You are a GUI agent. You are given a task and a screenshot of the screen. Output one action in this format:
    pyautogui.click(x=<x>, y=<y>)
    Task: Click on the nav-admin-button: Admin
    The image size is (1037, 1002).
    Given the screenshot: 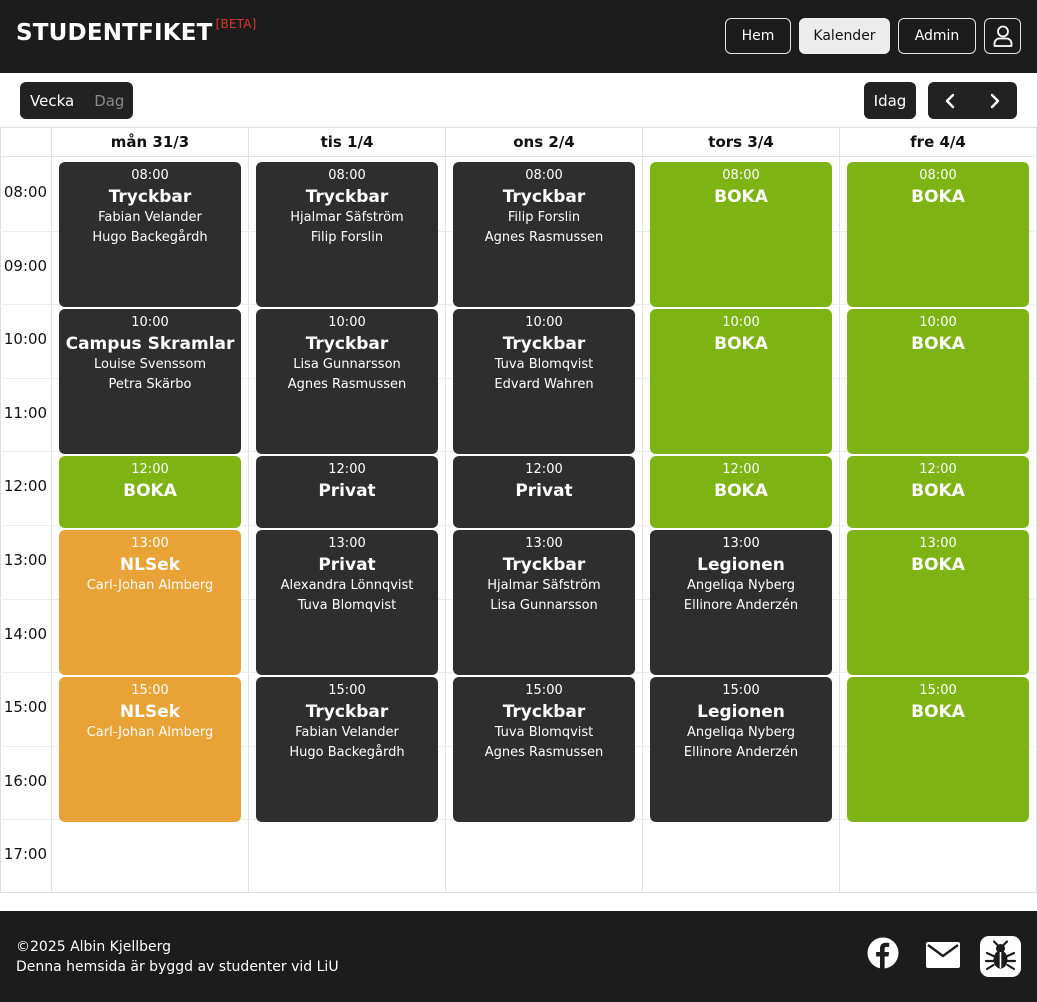 What is the action you would take?
    pyautogui.click(x=937, y=36)
    